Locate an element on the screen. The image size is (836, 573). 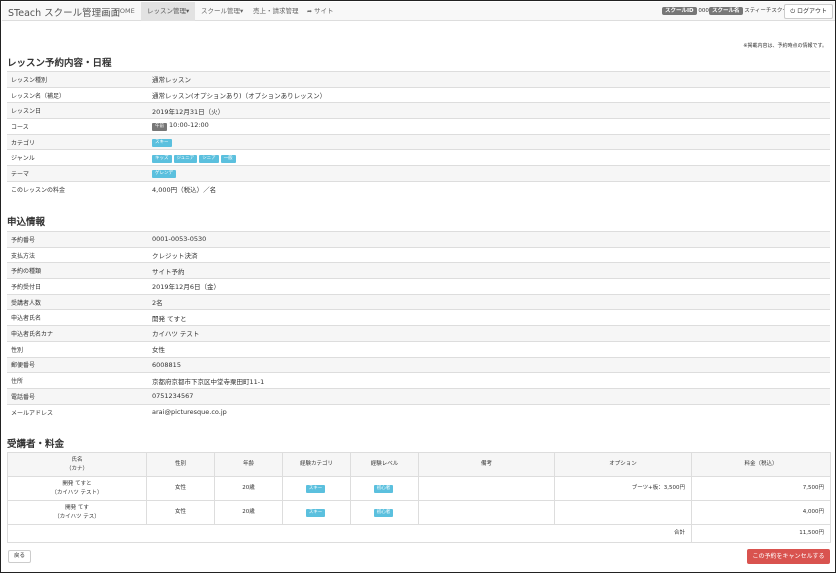
row-key: レッスン種別 is located at coordinates (77, 79).